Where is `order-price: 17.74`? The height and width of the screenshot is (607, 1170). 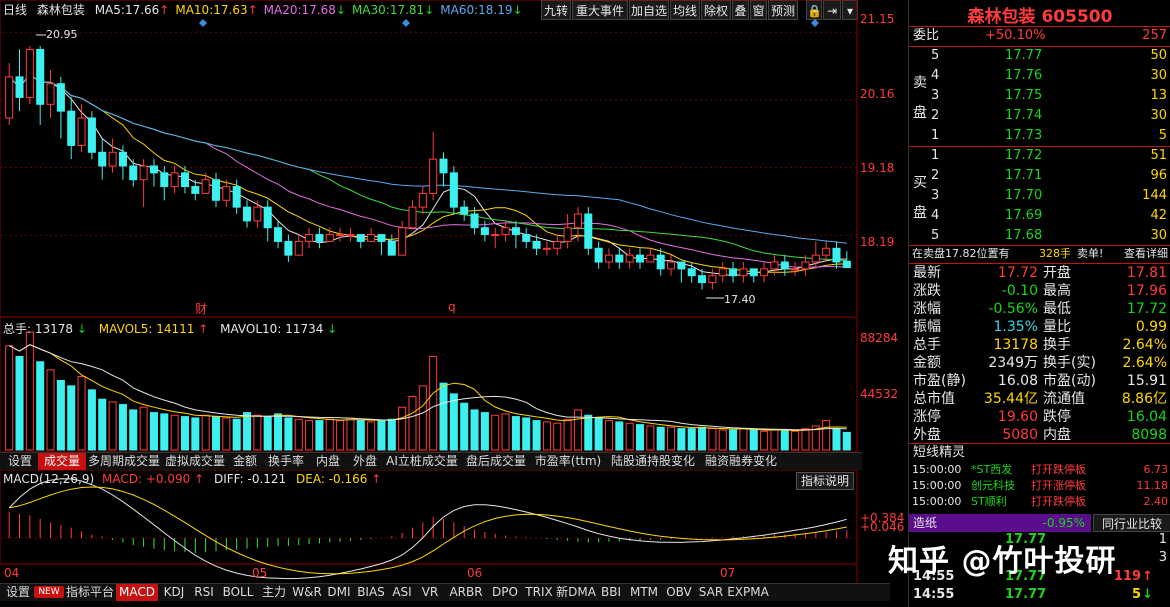
order-price: 17.74 is located at coordinates (1024, 115).